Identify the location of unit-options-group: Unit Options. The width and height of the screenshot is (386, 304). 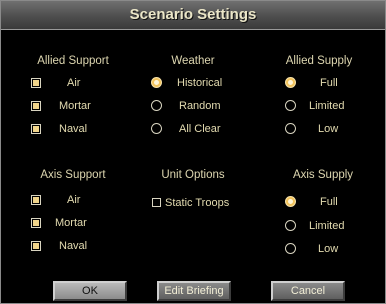
(193, 175).